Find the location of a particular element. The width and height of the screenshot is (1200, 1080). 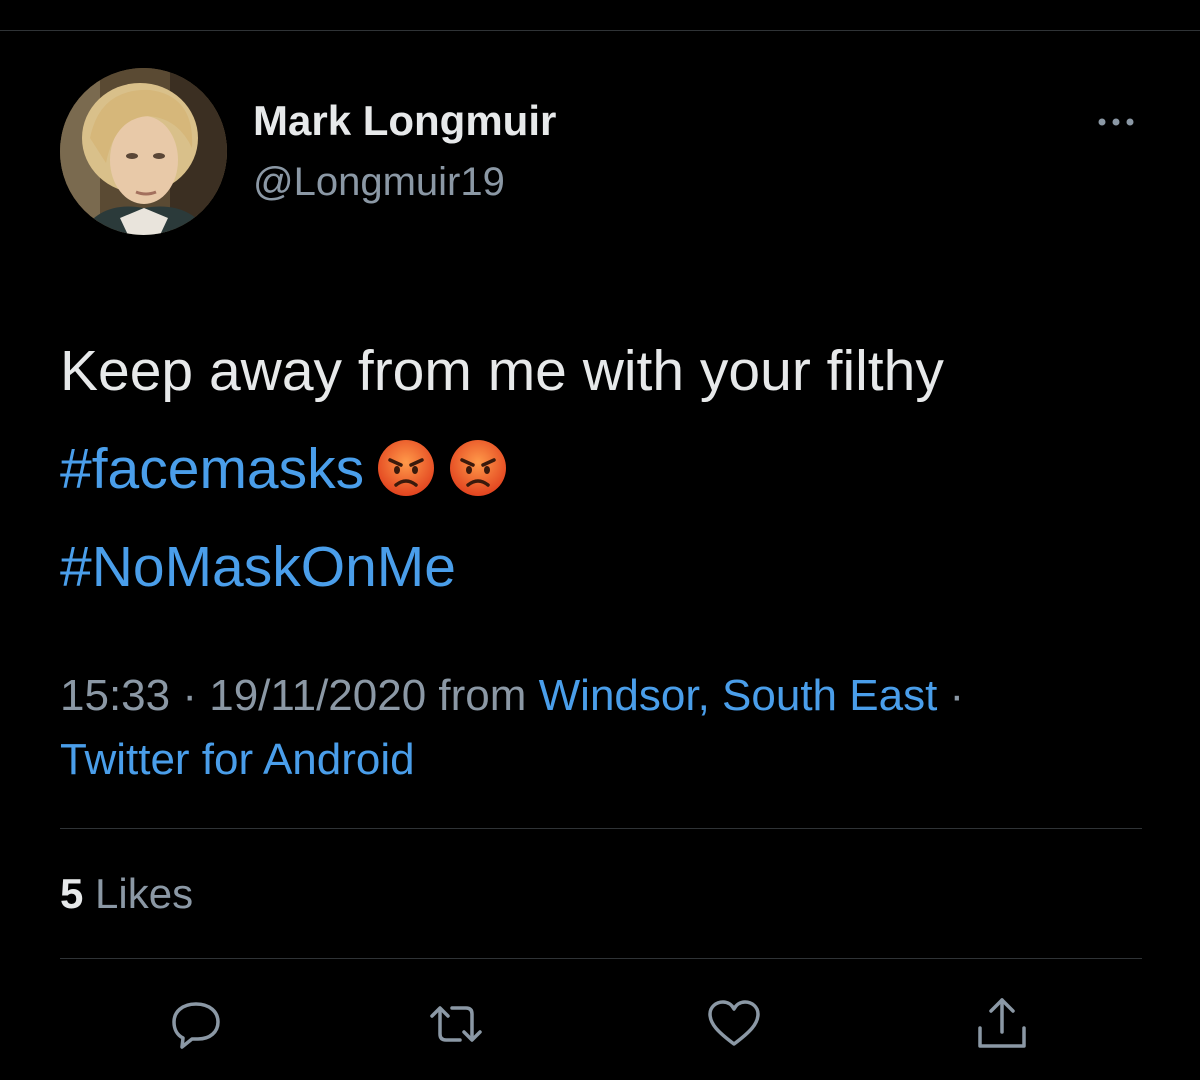

avatar is located at coordinates (143, 151).